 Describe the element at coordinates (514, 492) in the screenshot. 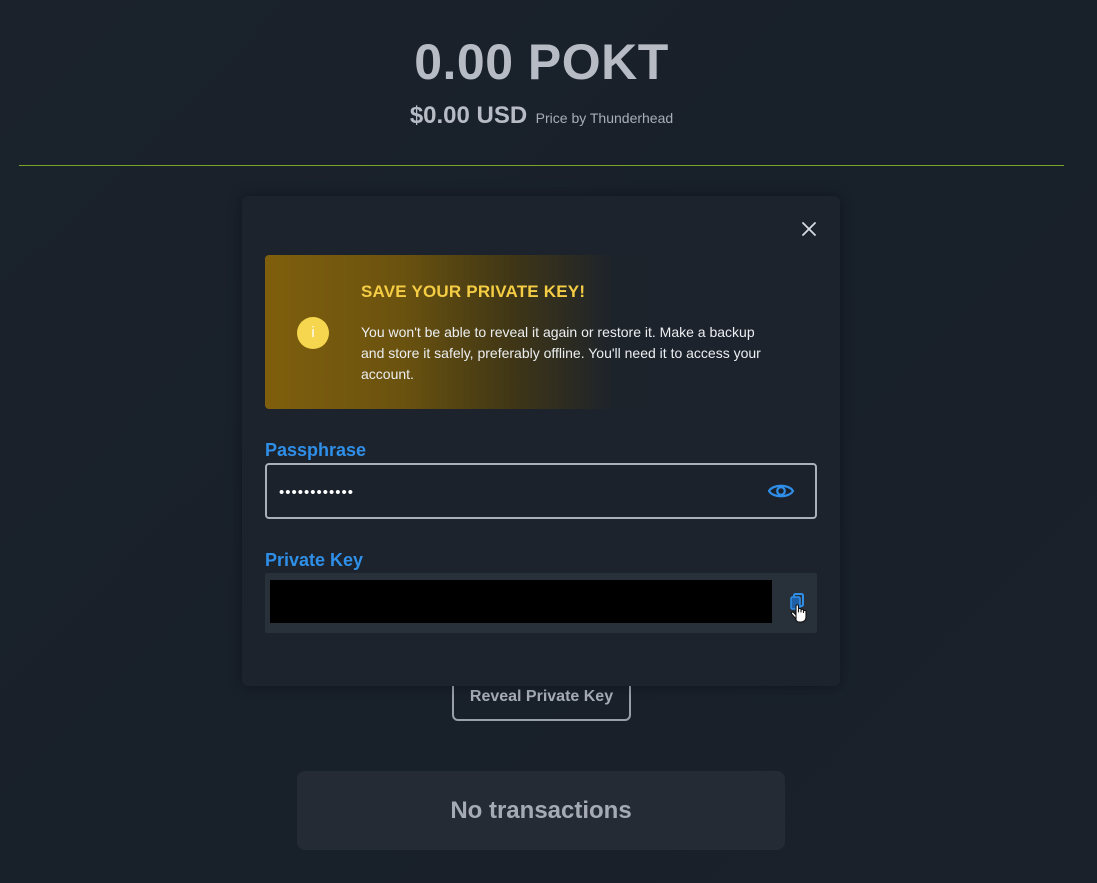

I see `passphrase-input` at that location.